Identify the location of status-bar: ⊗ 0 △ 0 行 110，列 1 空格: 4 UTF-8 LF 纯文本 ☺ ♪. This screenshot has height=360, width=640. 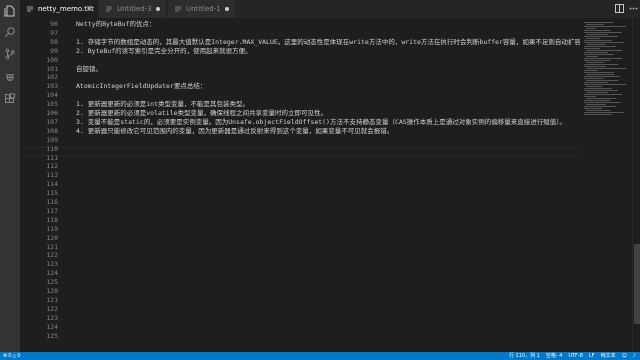
(320, 356).